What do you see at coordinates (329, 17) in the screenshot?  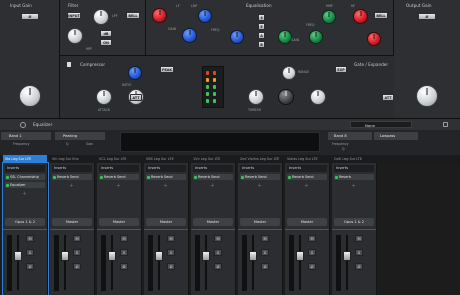 I see `hmf-q-knob` at bounding box center [329, 17].